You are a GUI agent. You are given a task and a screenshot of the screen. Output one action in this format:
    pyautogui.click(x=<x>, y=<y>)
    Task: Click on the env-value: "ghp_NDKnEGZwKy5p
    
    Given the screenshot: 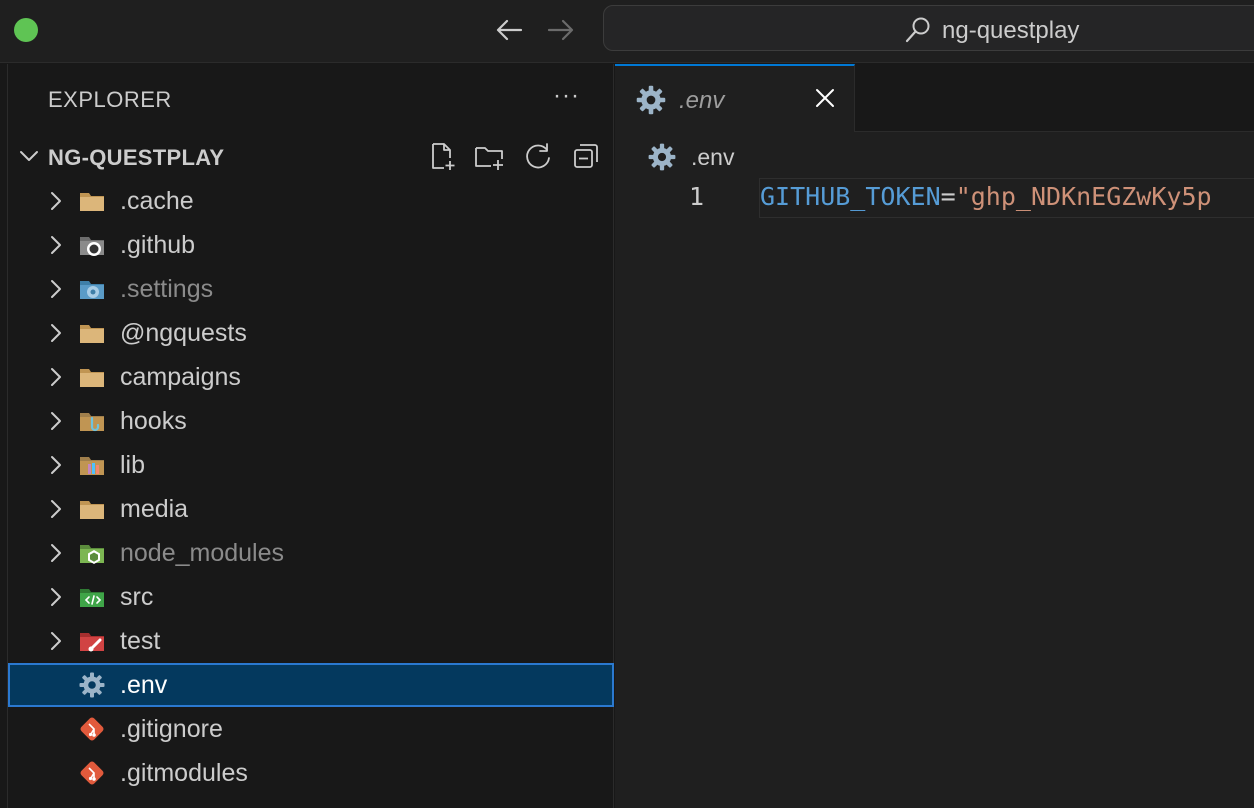 What is the action you would take?
    pyautogui.click(x=1083, y=196)
    